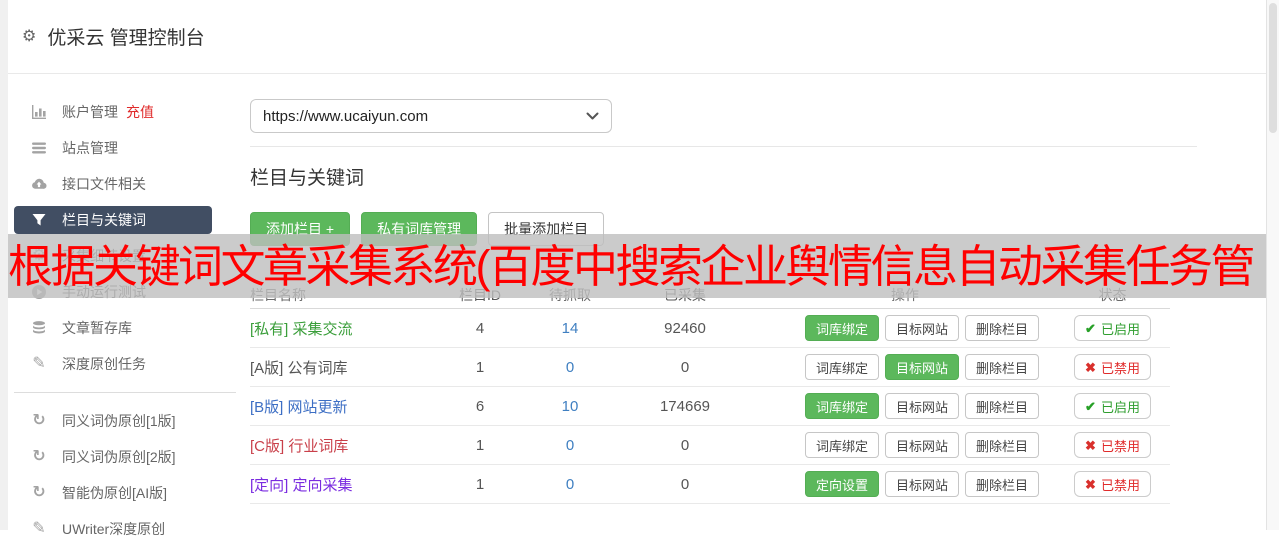 The height and width of the screenshot is (547, 1279). What do you see at coordinates (97, 328) in the screenshot?
I see `sidebar-item-label: 文章暂存库` at bounding box center [97, 328].